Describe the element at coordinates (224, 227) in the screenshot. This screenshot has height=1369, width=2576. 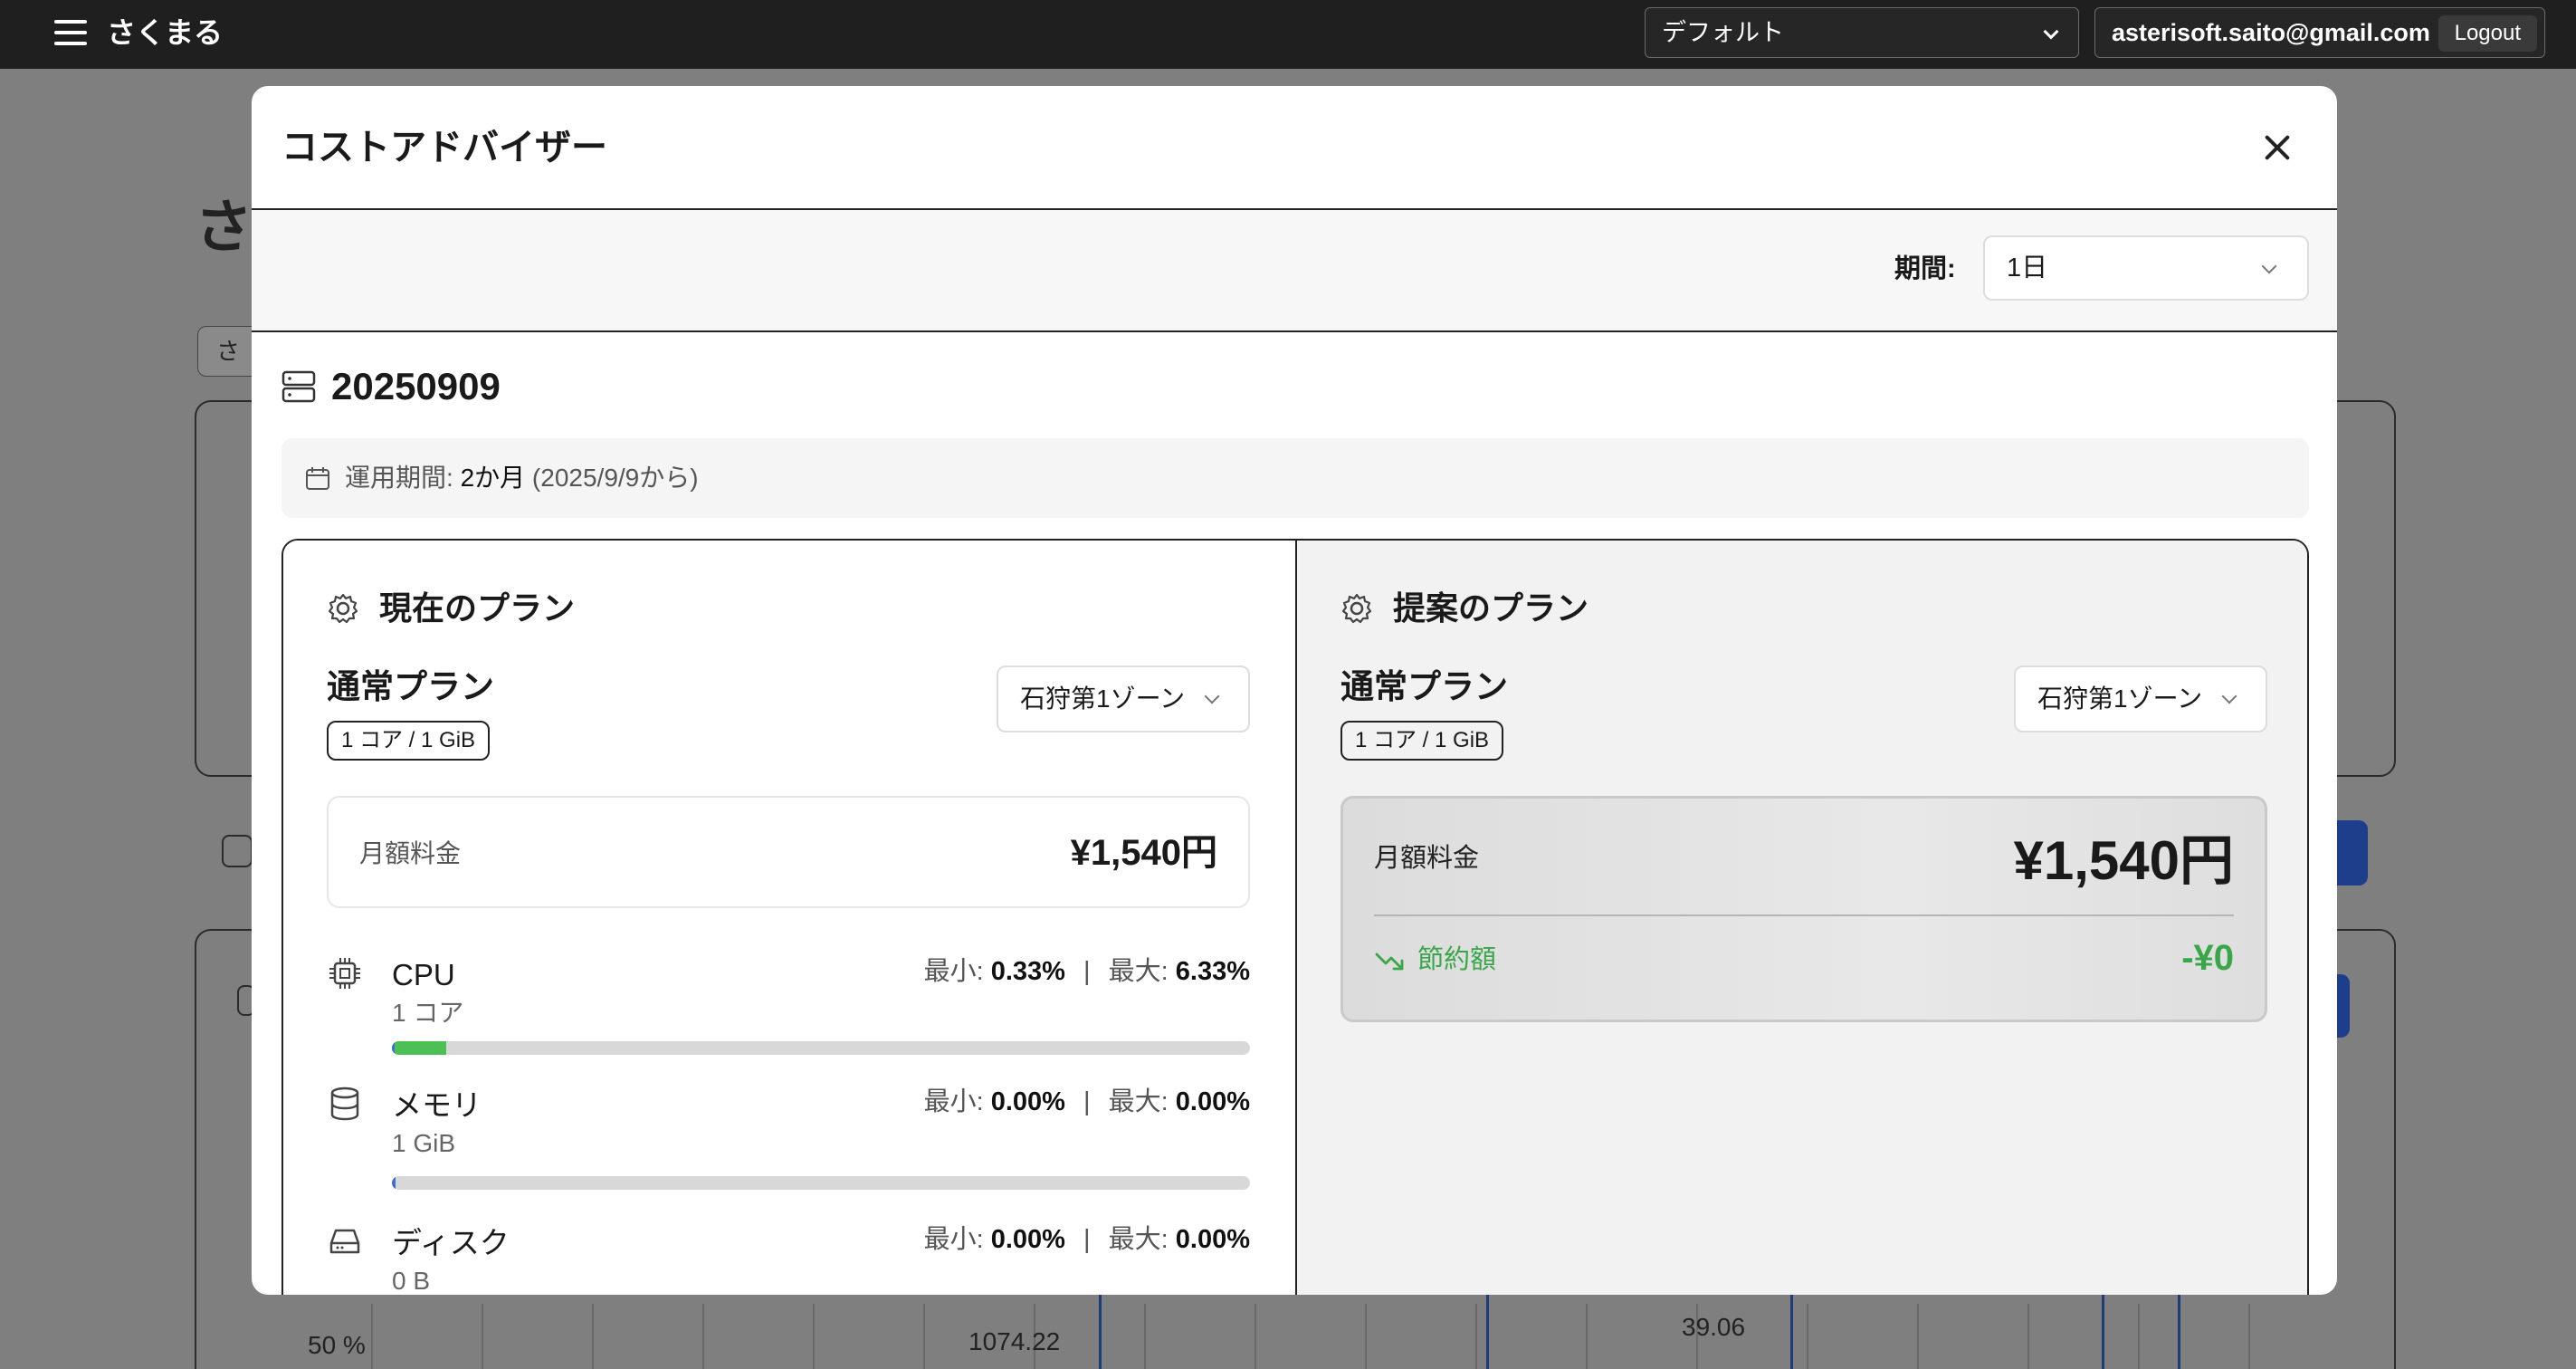
I see `background-page-title: さ` at that location.